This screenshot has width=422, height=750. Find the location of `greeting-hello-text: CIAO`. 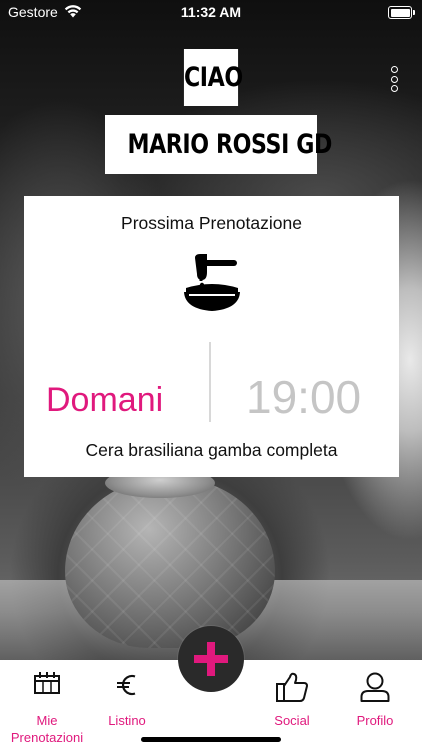

greeting-hello-text: CIAO is located at coordinates (213, 77).